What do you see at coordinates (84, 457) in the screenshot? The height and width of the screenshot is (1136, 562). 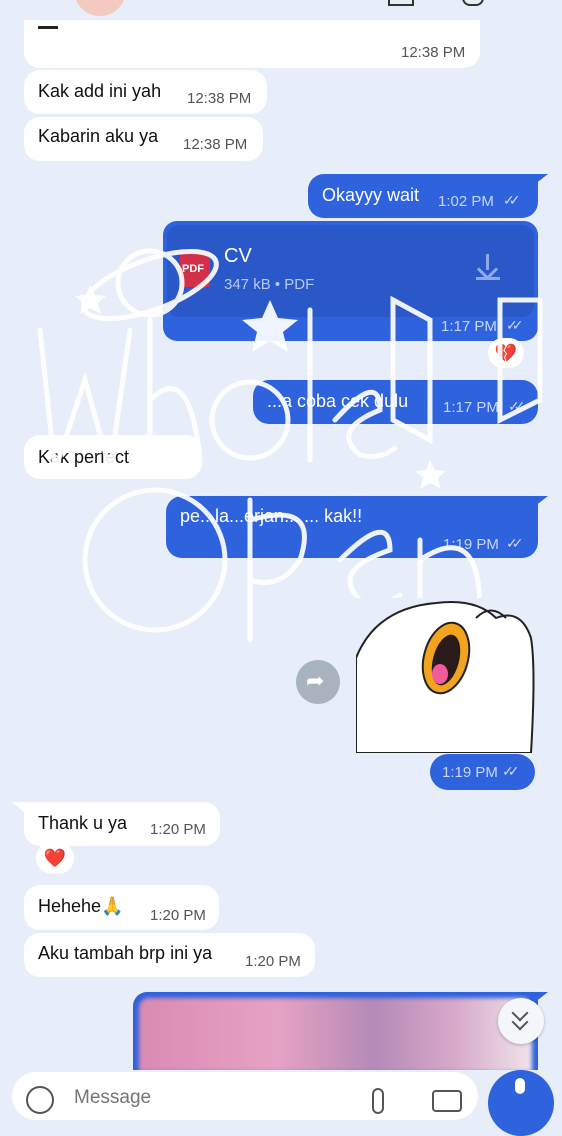 I see `message-text: Kak perfect` at bounding box center [84, 457].